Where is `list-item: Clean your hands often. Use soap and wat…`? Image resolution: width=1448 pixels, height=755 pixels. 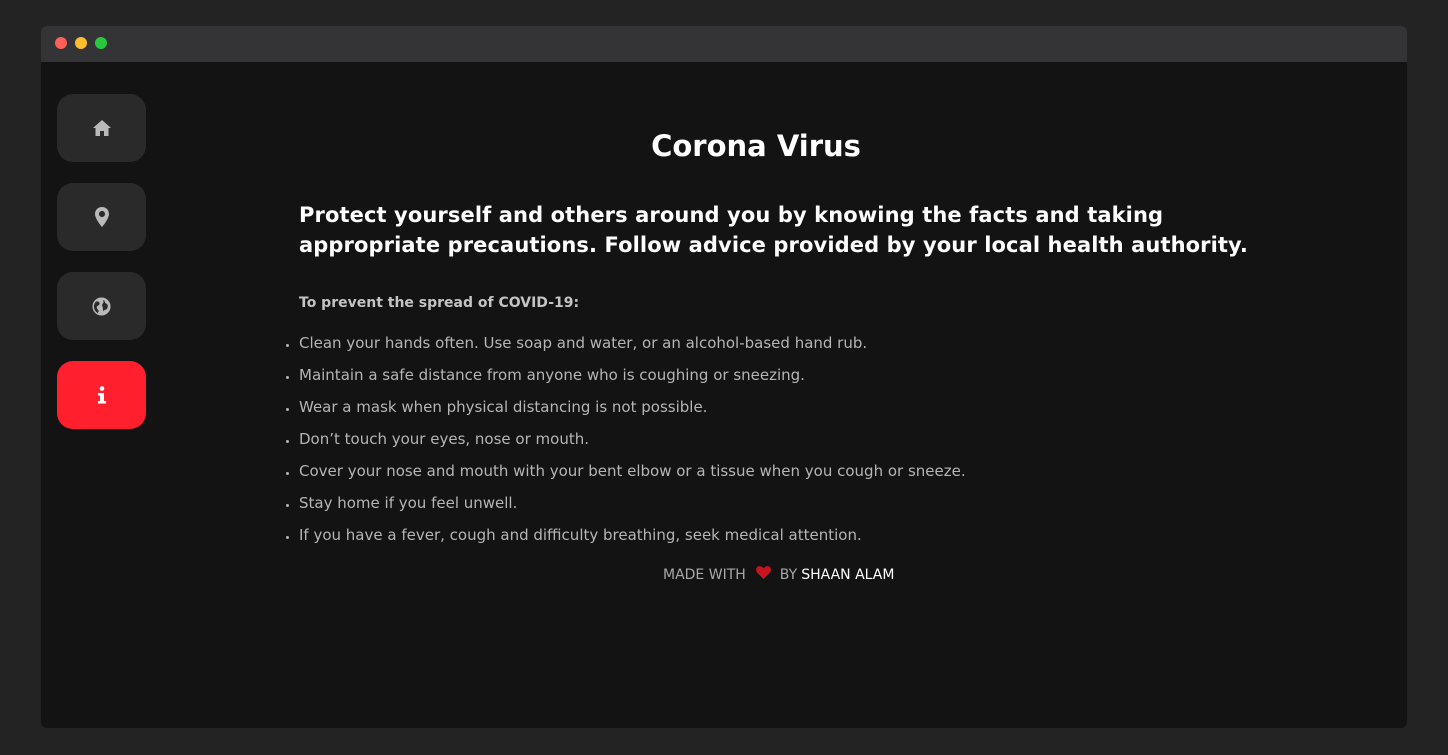
list-item: Clean your hands often. Use soap and wat… is located at coordinates (784, 343).